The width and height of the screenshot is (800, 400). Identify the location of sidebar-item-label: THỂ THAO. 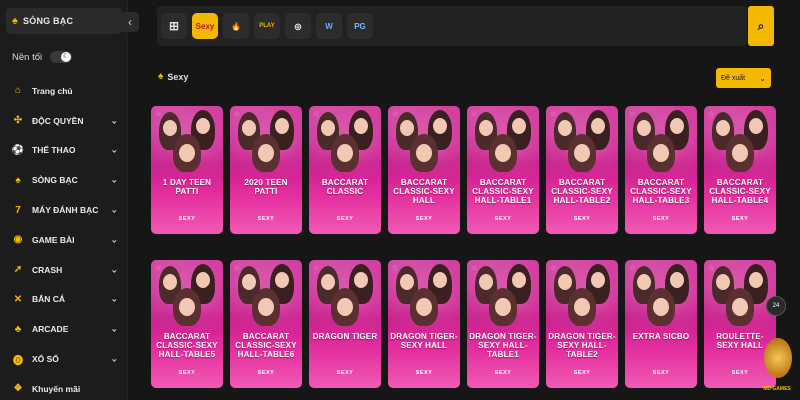
(54, 150).